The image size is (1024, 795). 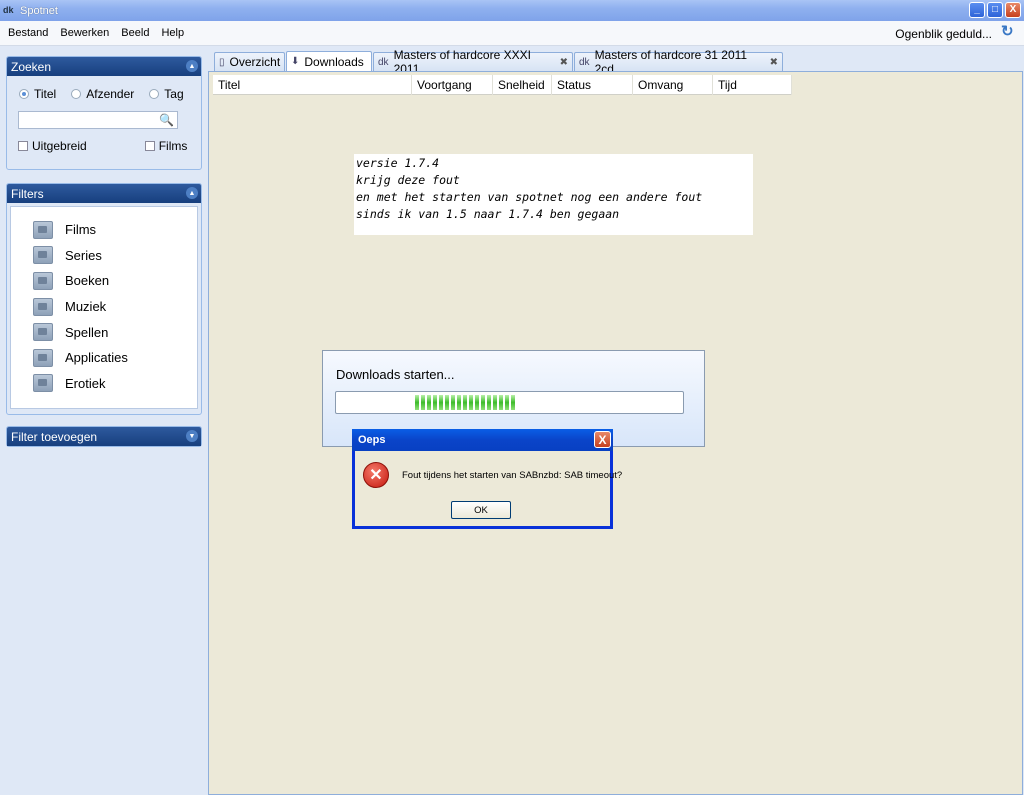 I want to click on download-arrow-icon: ⬇, so click(x=295, y=61).